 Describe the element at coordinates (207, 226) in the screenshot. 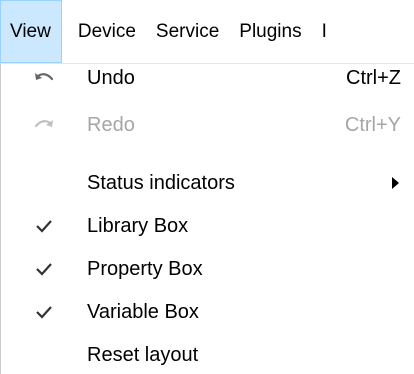

I see `menu-item-library-box: Library Box` at that location.